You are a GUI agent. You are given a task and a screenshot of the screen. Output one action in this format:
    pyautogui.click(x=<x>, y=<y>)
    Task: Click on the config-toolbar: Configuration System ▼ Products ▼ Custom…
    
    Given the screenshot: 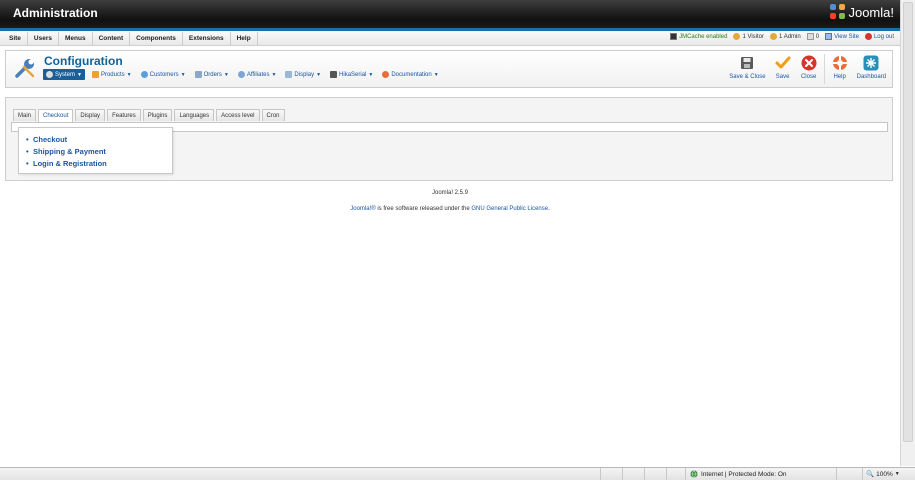 What is the action you would take?
    pyautogui.click(x=449, y=69)
    